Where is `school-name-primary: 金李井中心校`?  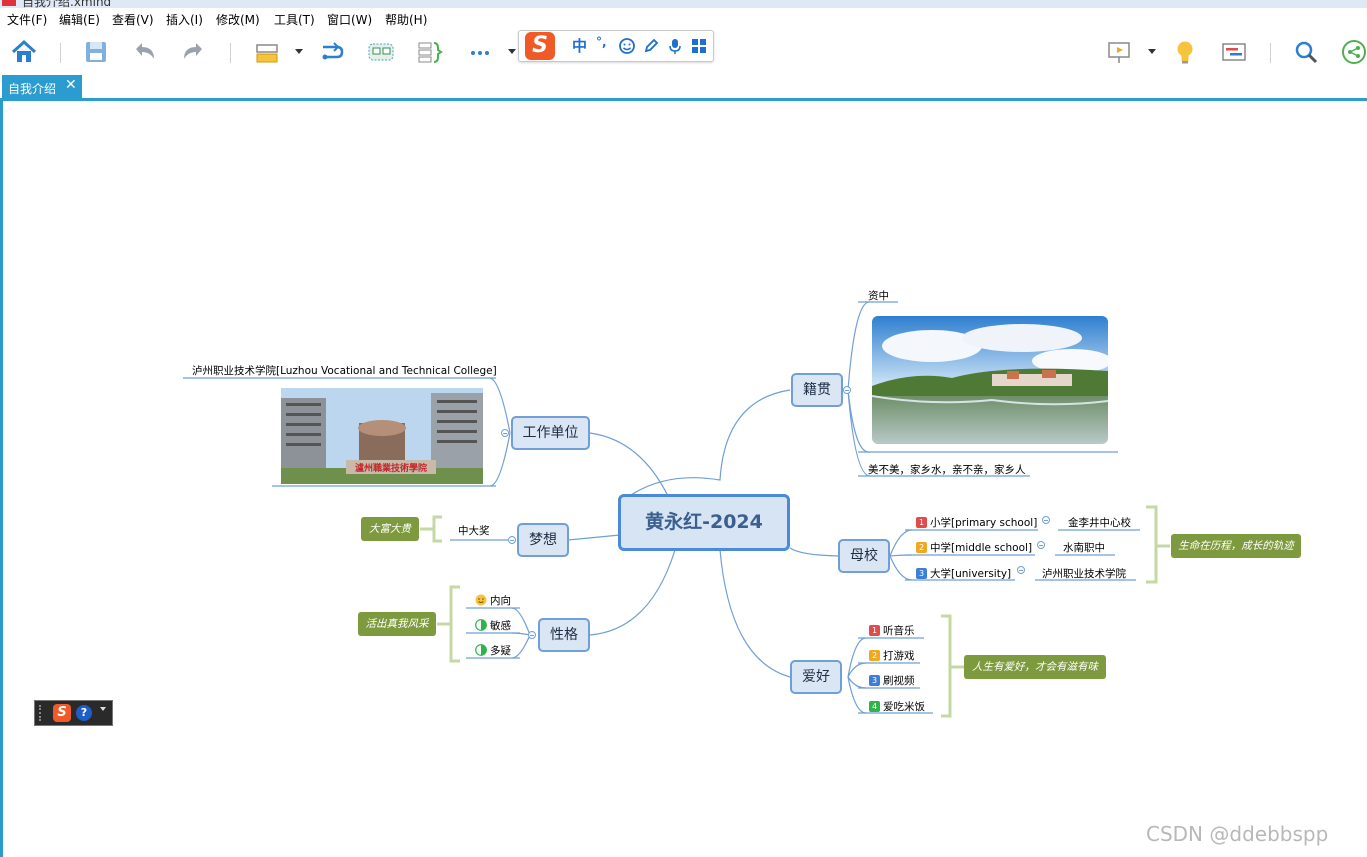 school-name-primary: 金李井中心校 is located at coordinates (1099, 522).